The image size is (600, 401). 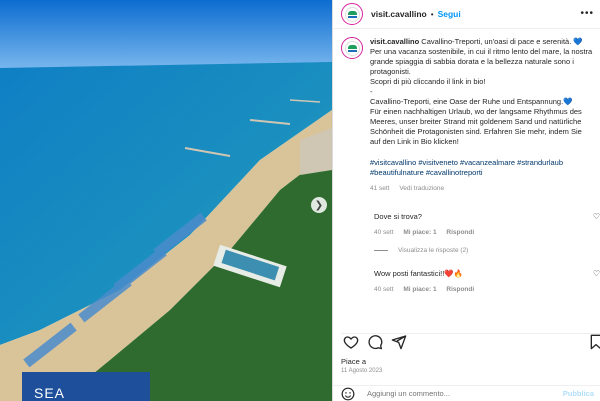 I want to click on caption-time: 41 sett, so click(x=380, y=188).